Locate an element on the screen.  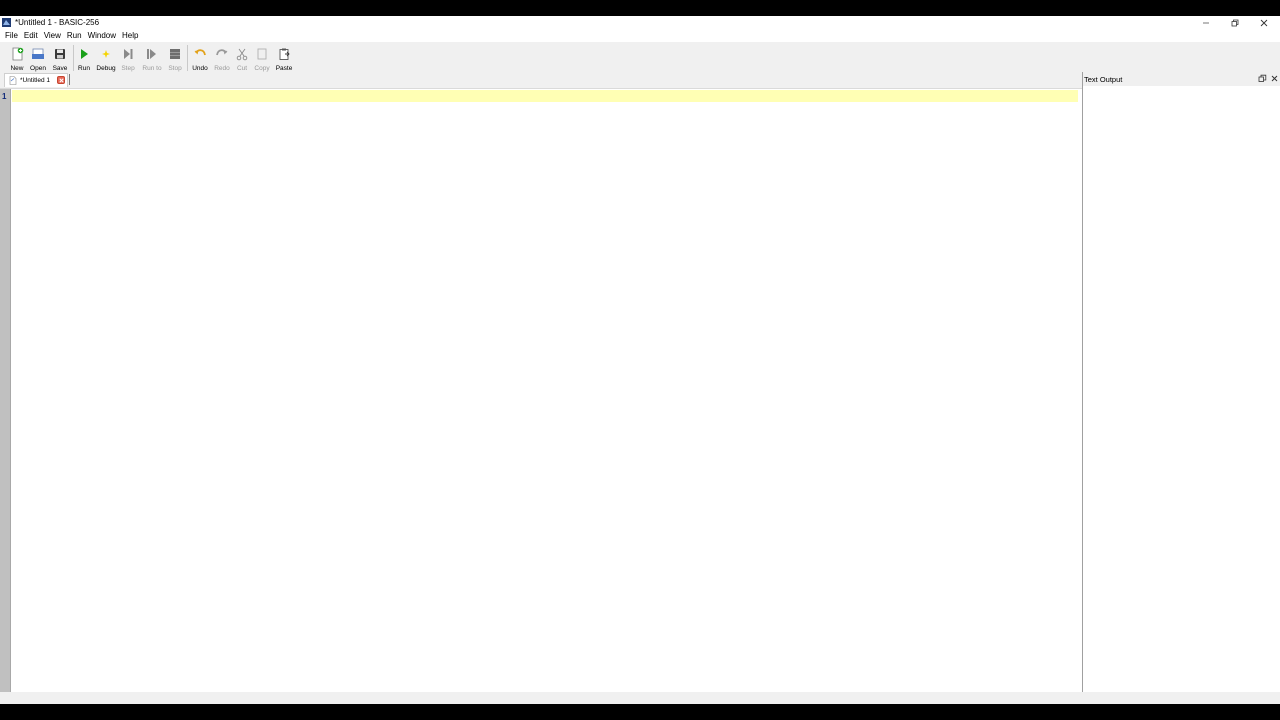
save-label: Save is located at coordinates (60, 68).